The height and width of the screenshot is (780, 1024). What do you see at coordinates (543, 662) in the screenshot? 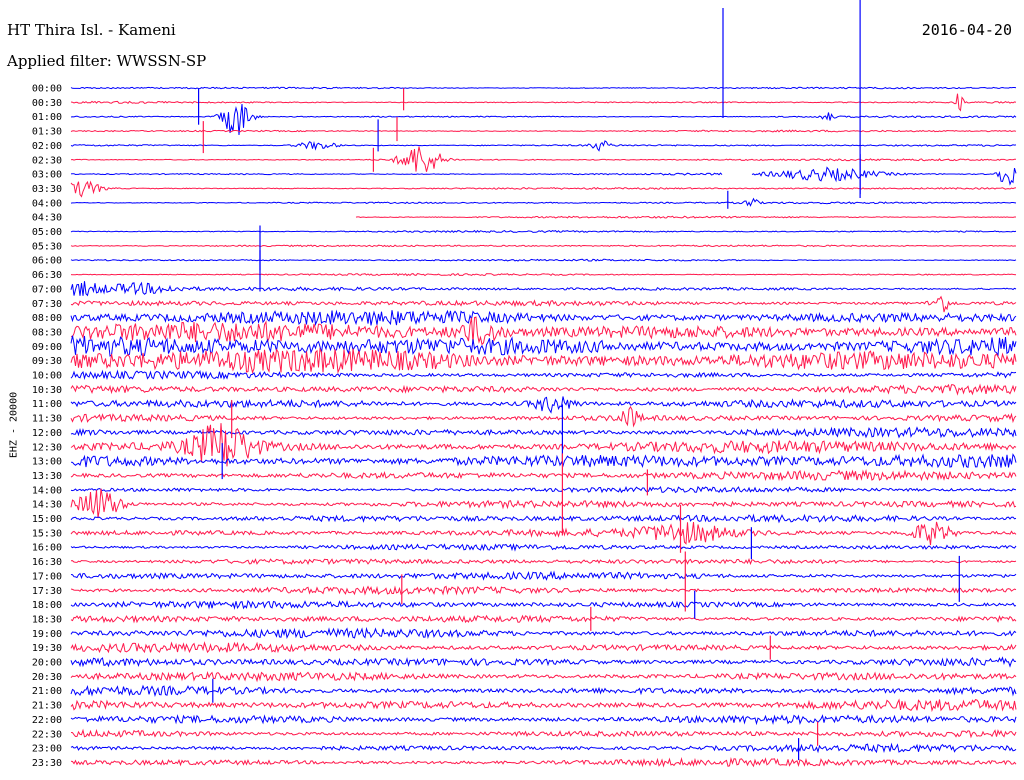
I see `trace-line-2000` at bounding box center [543, 662].